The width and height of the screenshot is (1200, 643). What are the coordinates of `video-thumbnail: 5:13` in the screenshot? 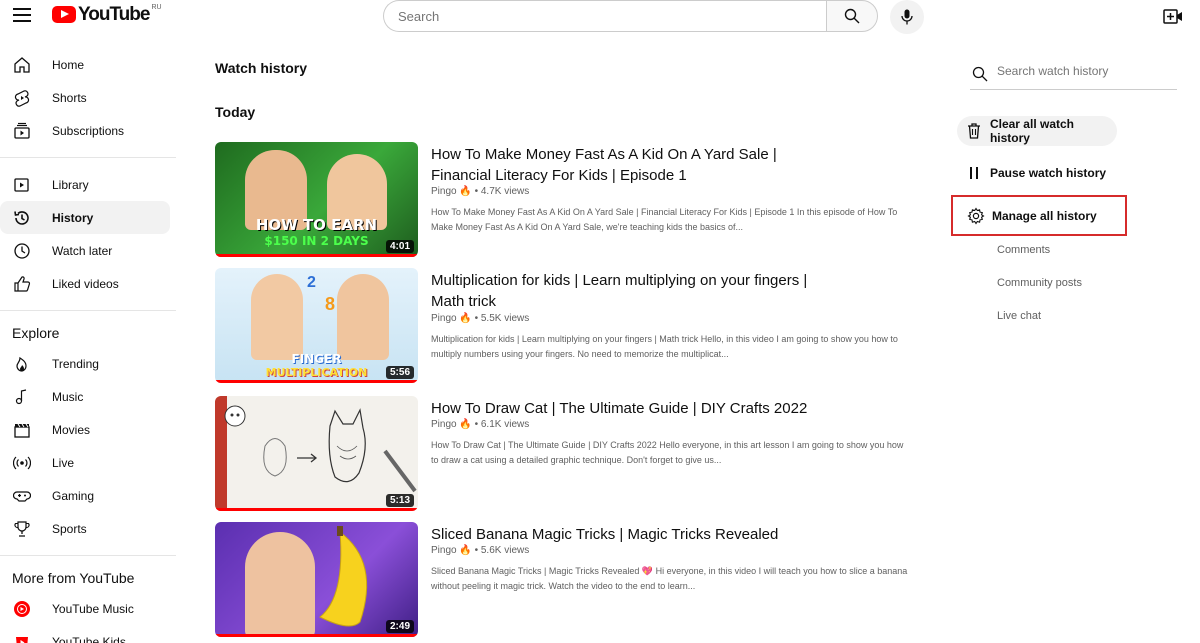 It's located at (316, 453).